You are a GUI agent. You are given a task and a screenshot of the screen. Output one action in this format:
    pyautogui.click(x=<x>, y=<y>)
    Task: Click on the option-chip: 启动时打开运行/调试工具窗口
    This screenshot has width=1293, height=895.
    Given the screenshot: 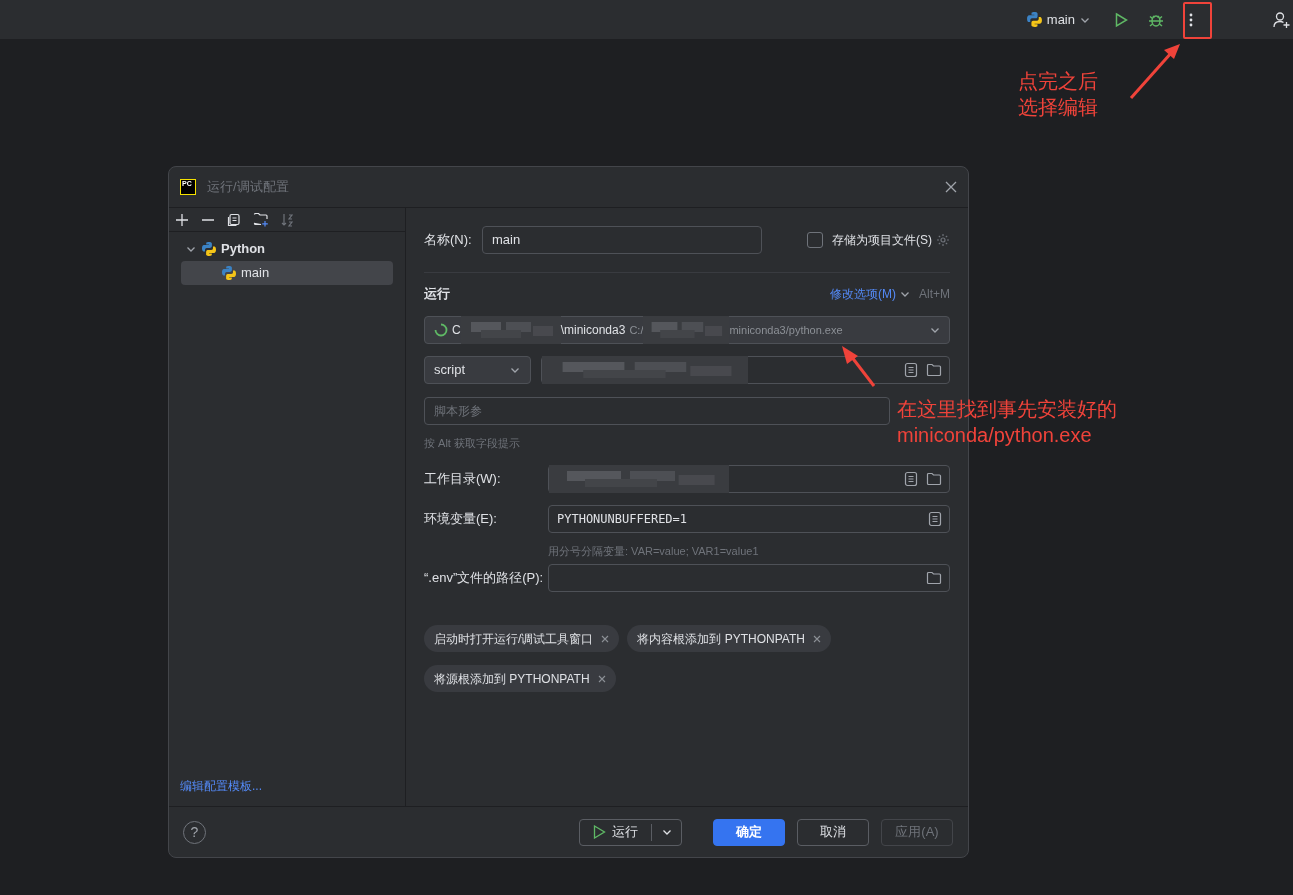 What is the action you would take?
    pyautogui.click(x=522, y=638)
    